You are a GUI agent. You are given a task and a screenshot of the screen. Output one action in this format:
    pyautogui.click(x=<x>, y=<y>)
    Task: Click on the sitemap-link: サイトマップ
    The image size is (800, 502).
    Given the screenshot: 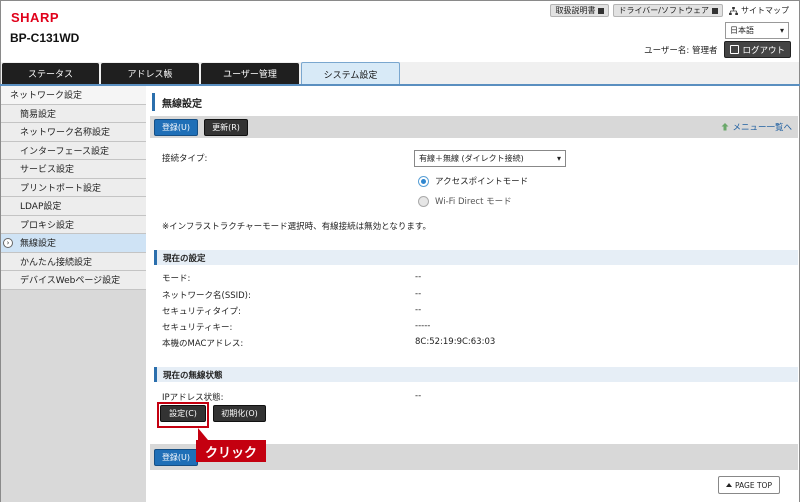 What is the action you would take?
    pyautogui.click(x=758, y=10)
    